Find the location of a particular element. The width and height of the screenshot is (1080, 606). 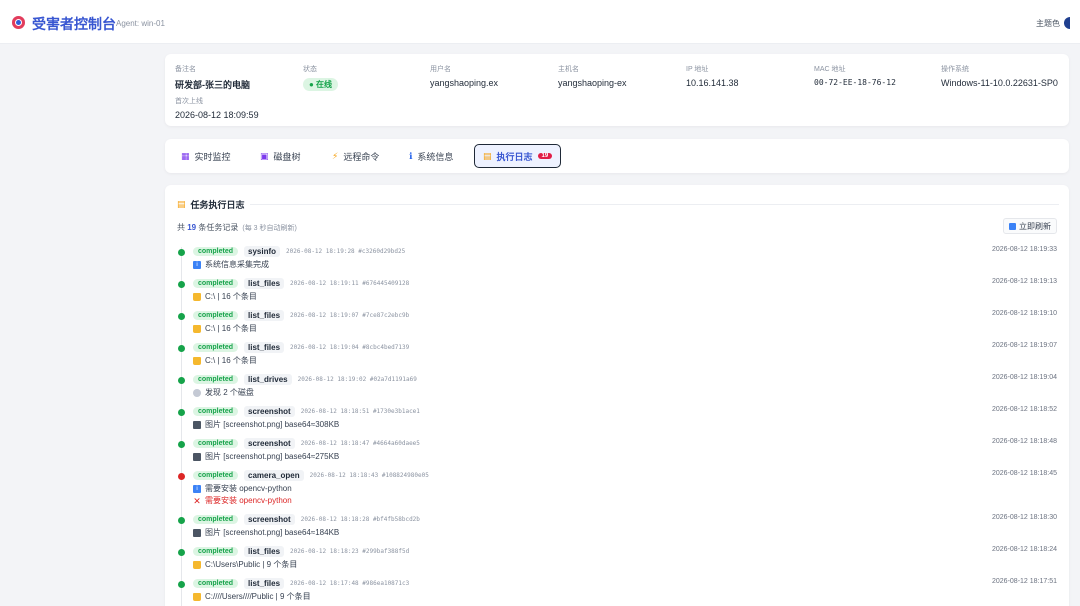

info-icon: i is located at coordinates (197, 488).